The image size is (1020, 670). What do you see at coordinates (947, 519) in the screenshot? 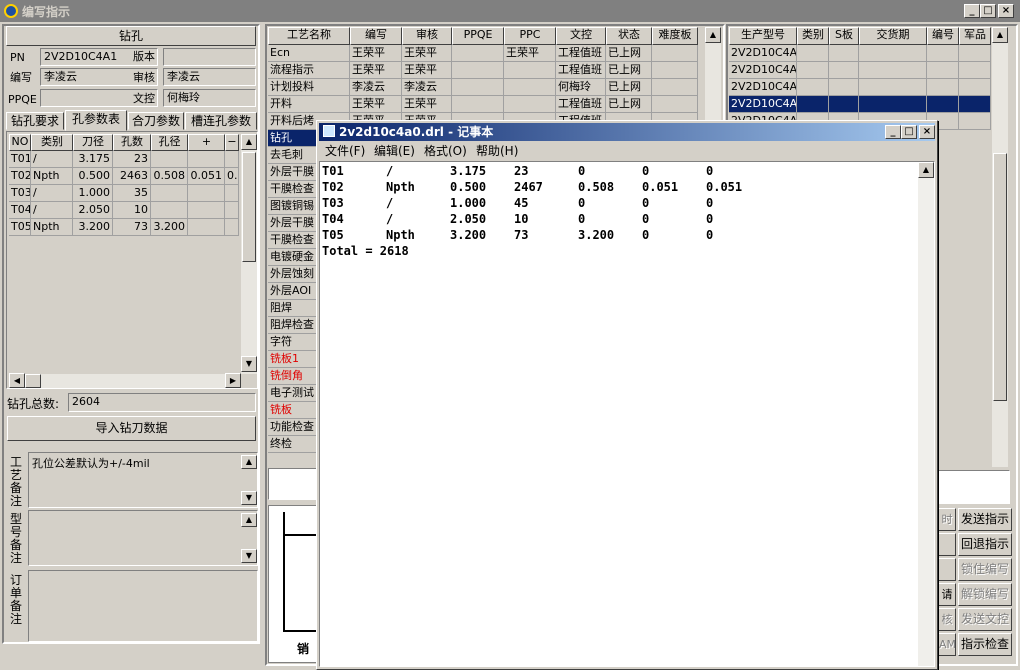
I see `action-button-partial: 时` at bounding box center [947, 519].